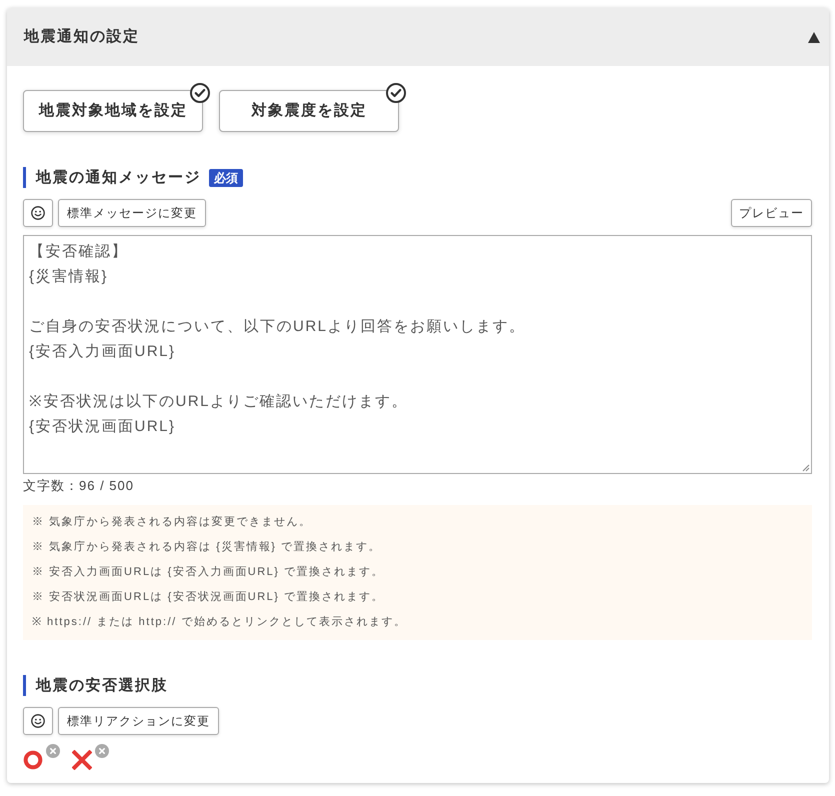 The height and width of the screenshot is (796, 835). What do you see at coordinates (113, 111) in the screenshot?
I see `setting-button: 地震対象地域を設定` at bounding box center [113, 111].